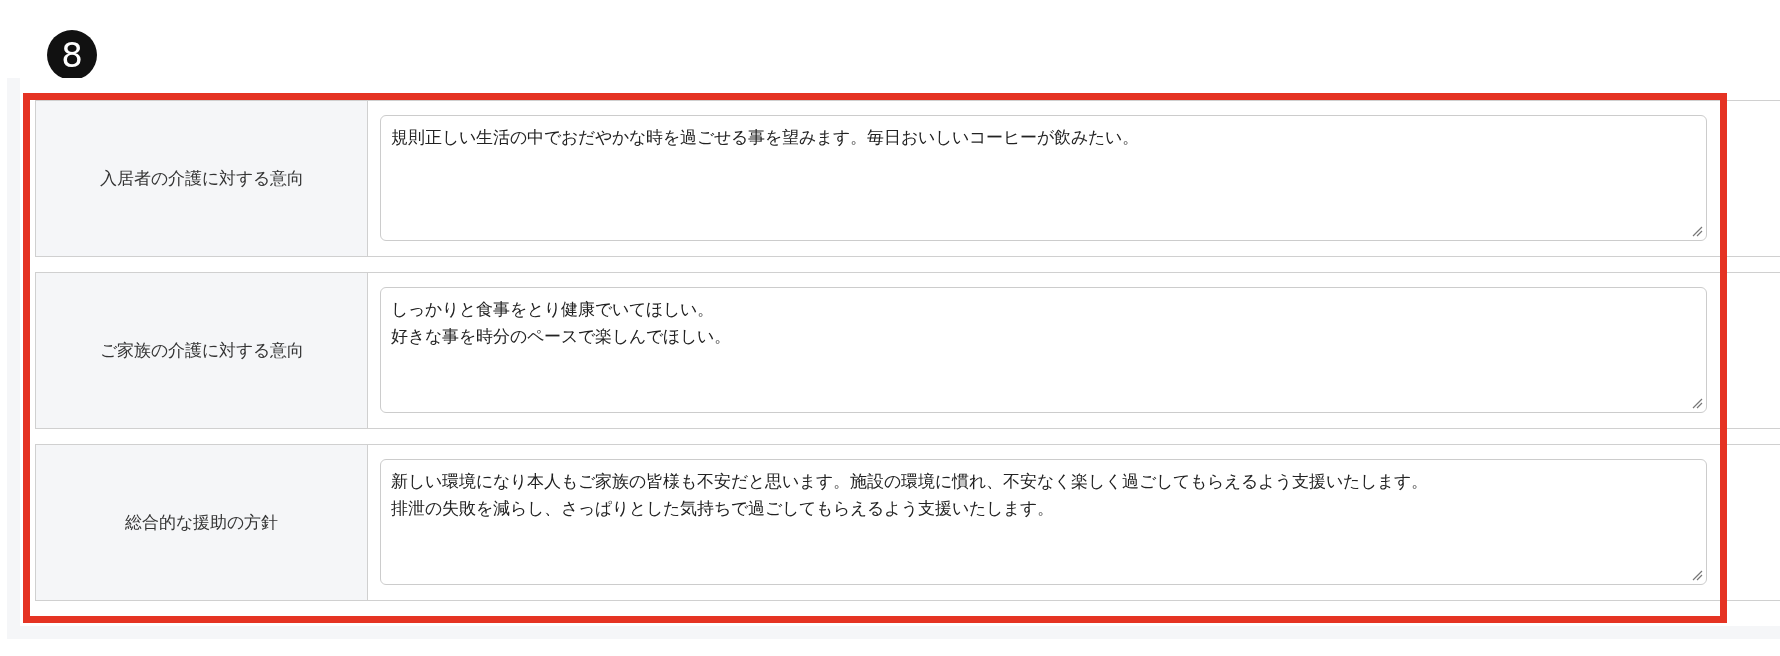 Image resolution: width=1780 pixels, height=656 pixels. Describe the element at coordinates (765, 137) in the screenshot. I see `text-line: 規則正しい生活の中でおだやかな時を過ごせる事を望みます。毎日おいしいコーヒーが飲みたい。` at that location.